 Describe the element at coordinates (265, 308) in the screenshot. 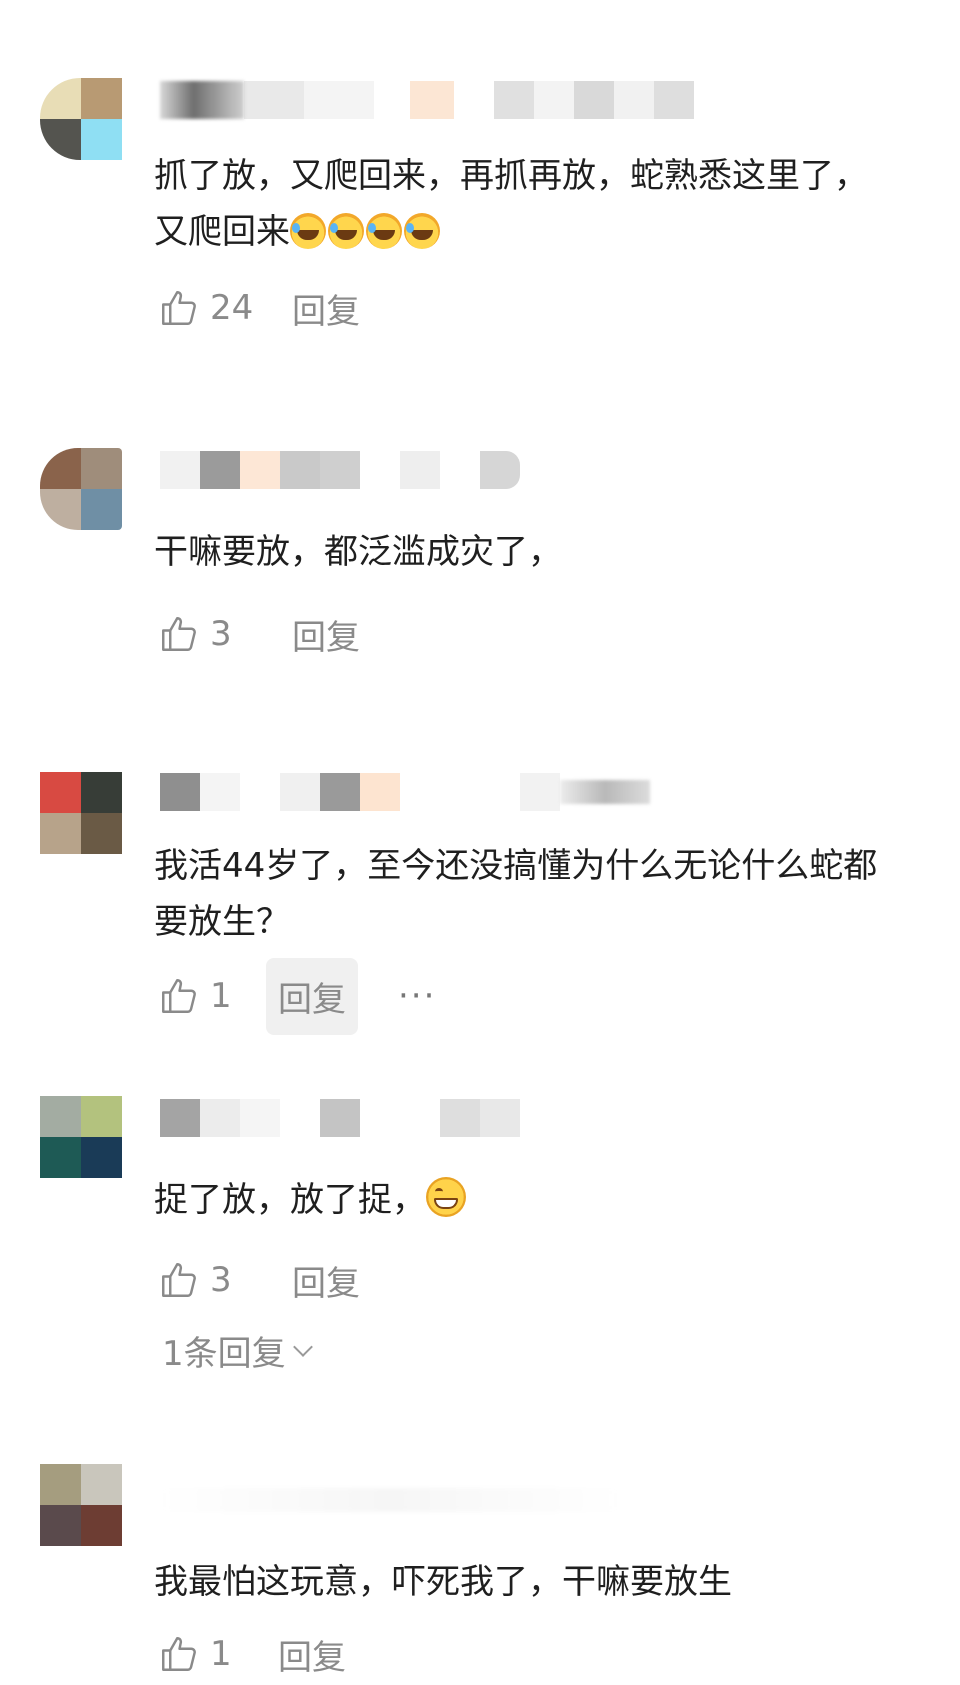

I see `comment-actions: 24 回复` at that location.